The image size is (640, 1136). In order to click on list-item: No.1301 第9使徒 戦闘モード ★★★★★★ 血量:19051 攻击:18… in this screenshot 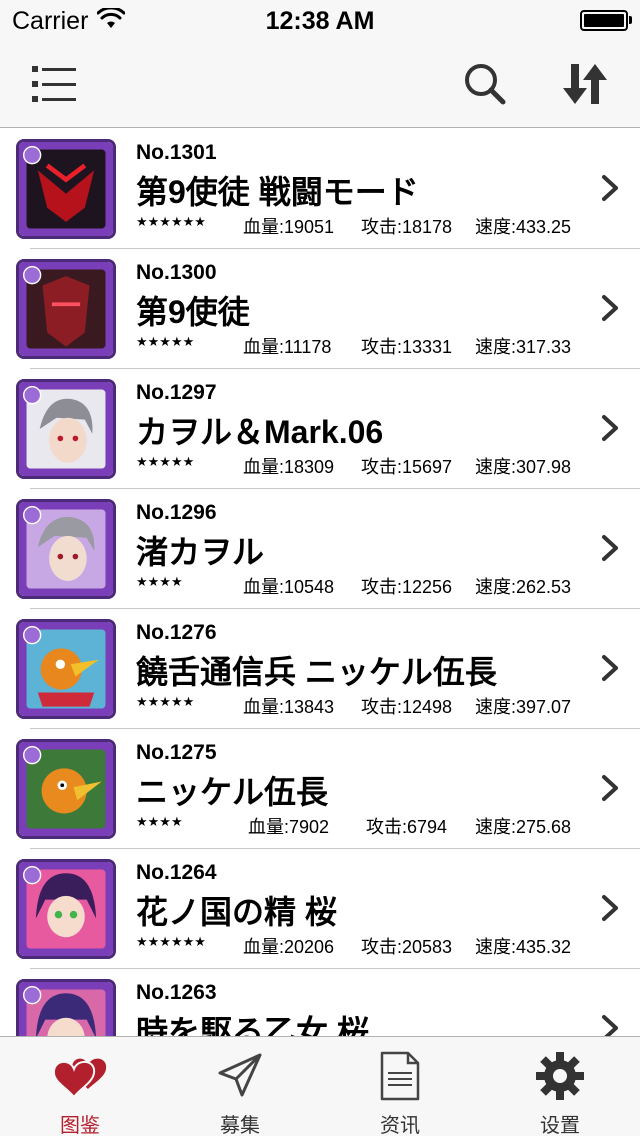, I will do `click(320, 189)`.